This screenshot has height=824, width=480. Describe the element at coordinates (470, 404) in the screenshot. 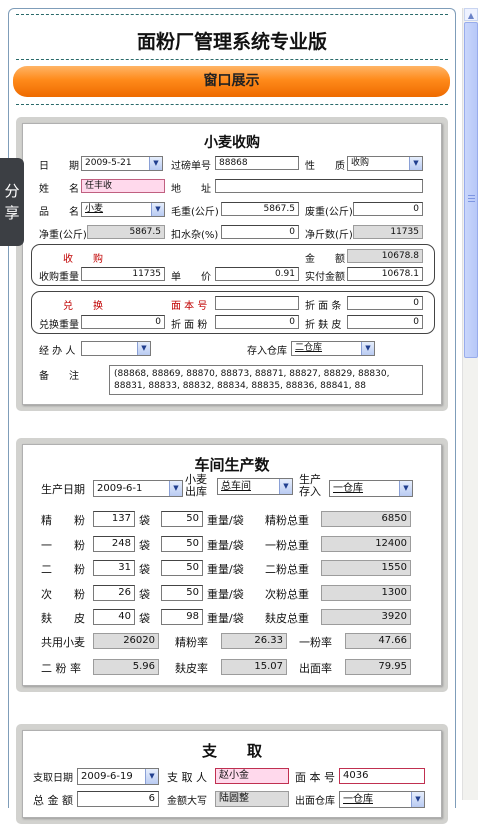

I see `scrollbar: ▲` at that location.